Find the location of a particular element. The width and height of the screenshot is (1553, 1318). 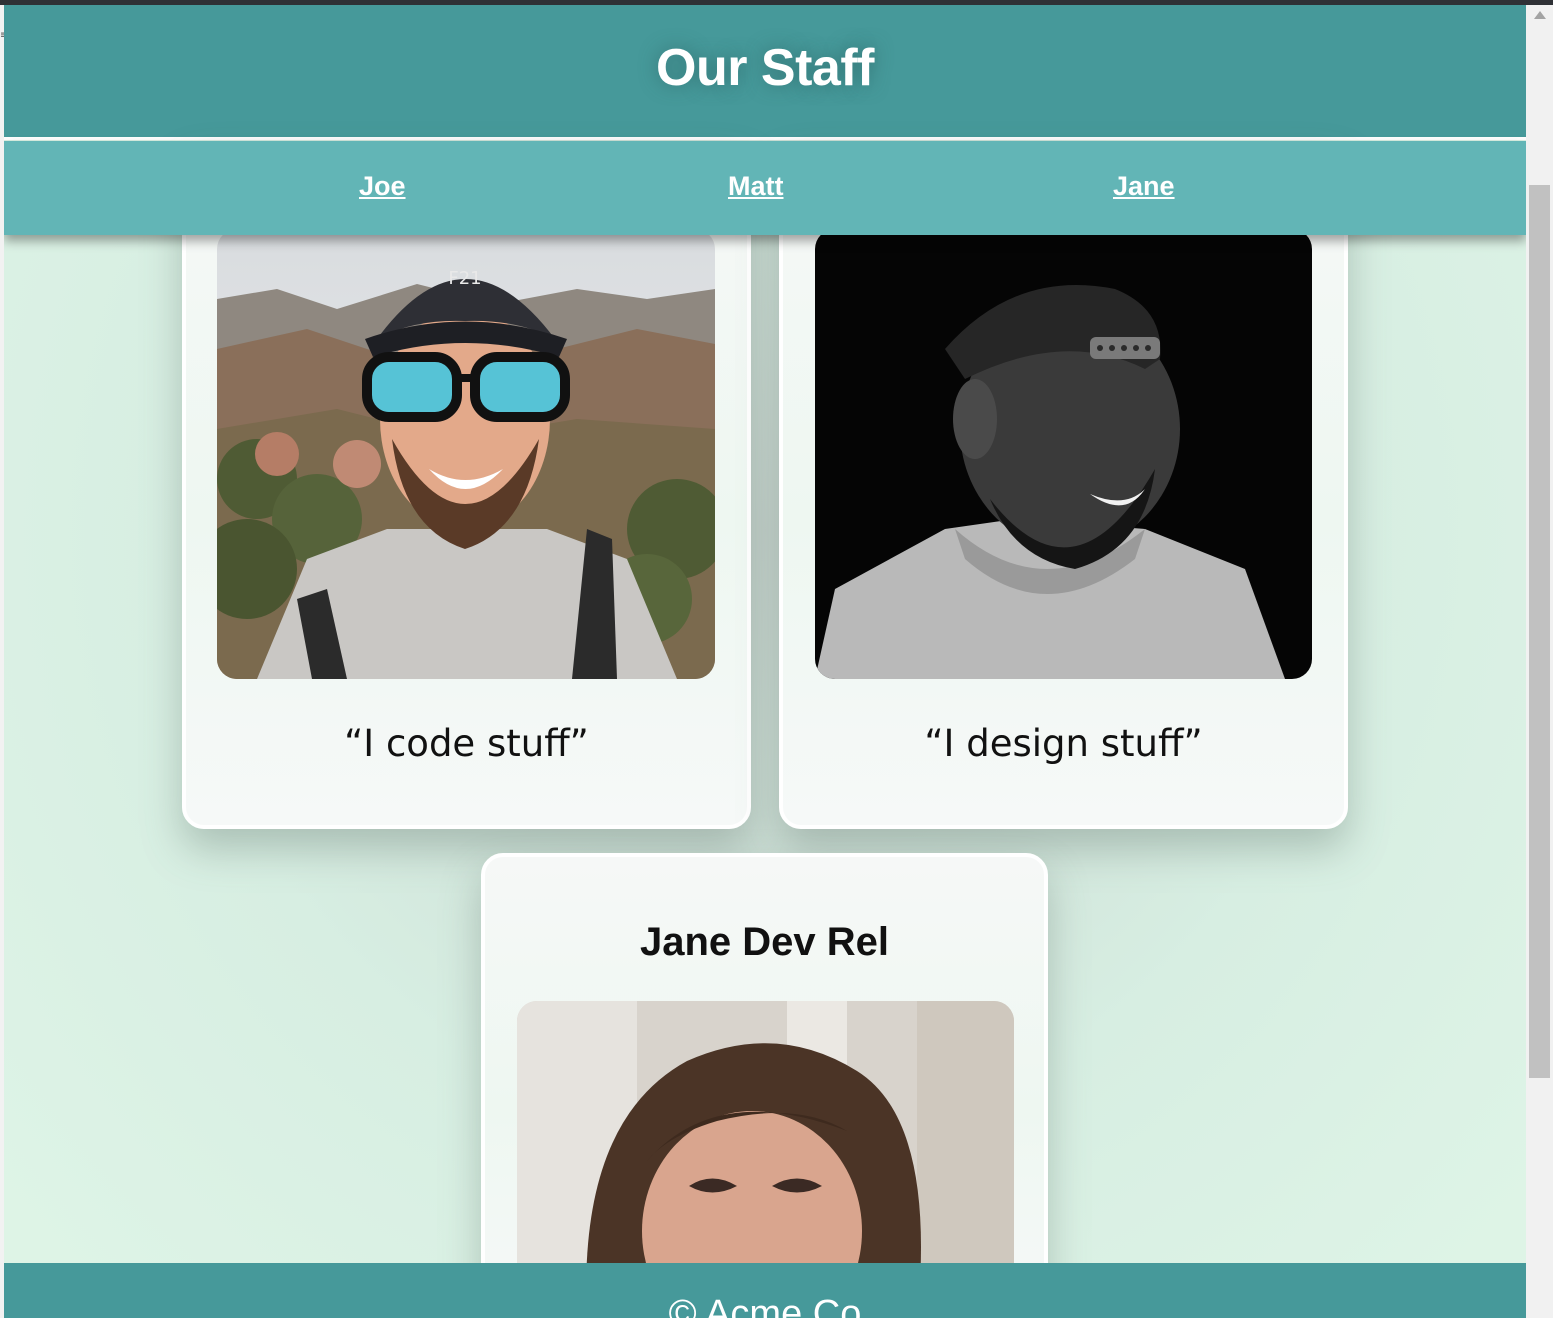

scroll-thumb is located at coordinates (1539, 631).